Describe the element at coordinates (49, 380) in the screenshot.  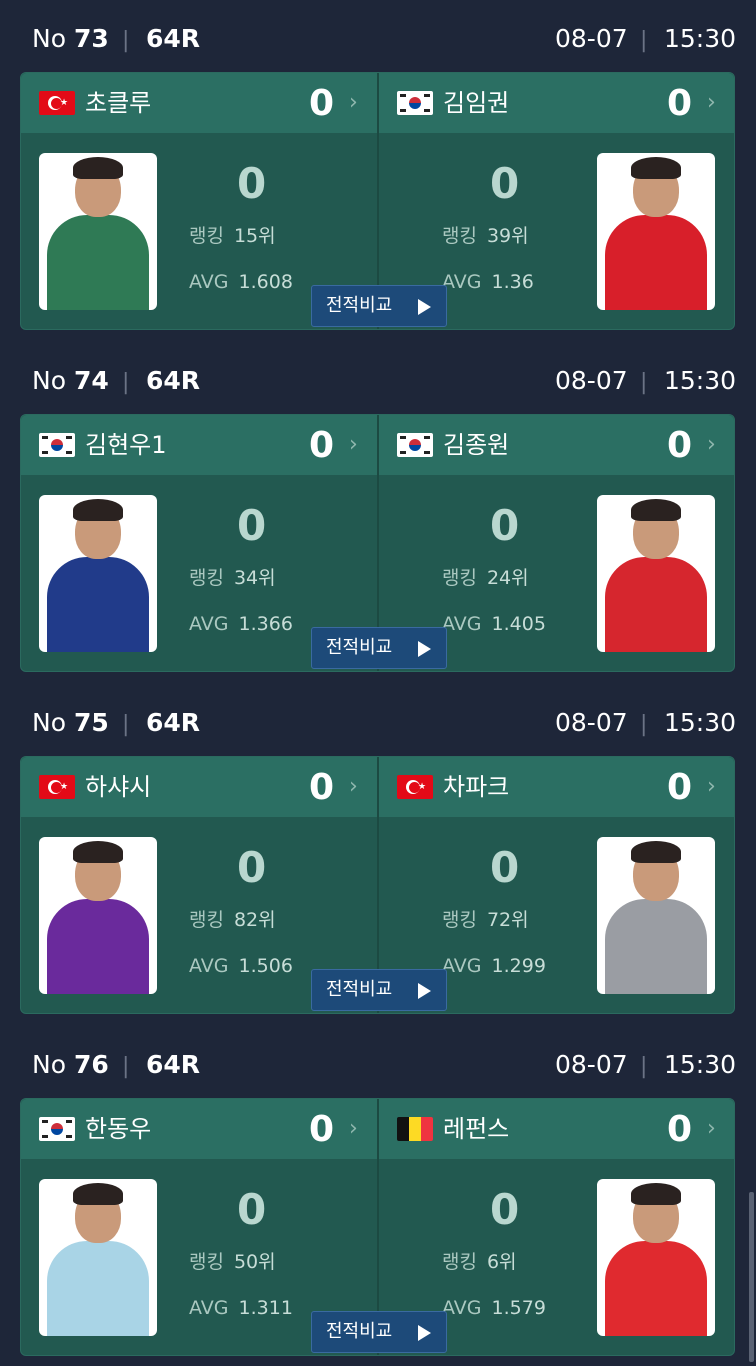
I see `match-number-label: No` at that location.